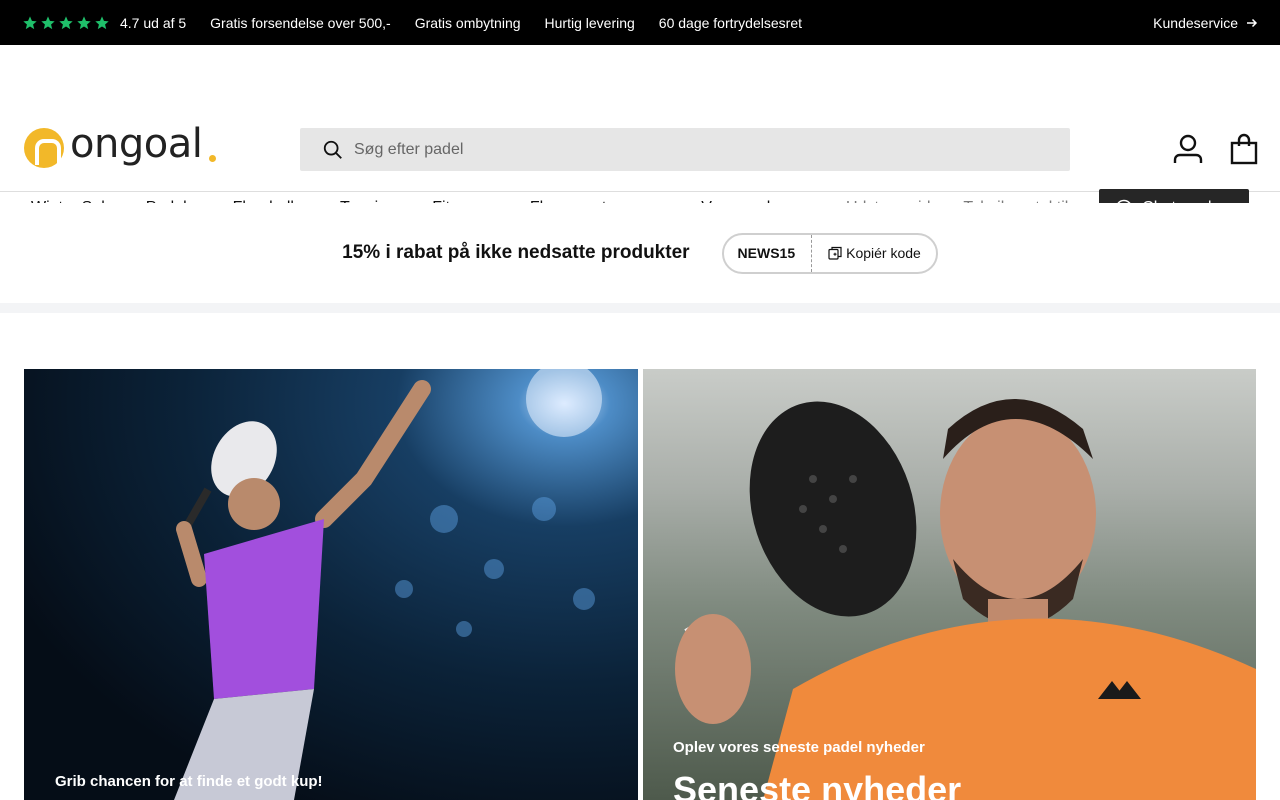  I want to click on arrow-right-icon, so click(1252, 22).